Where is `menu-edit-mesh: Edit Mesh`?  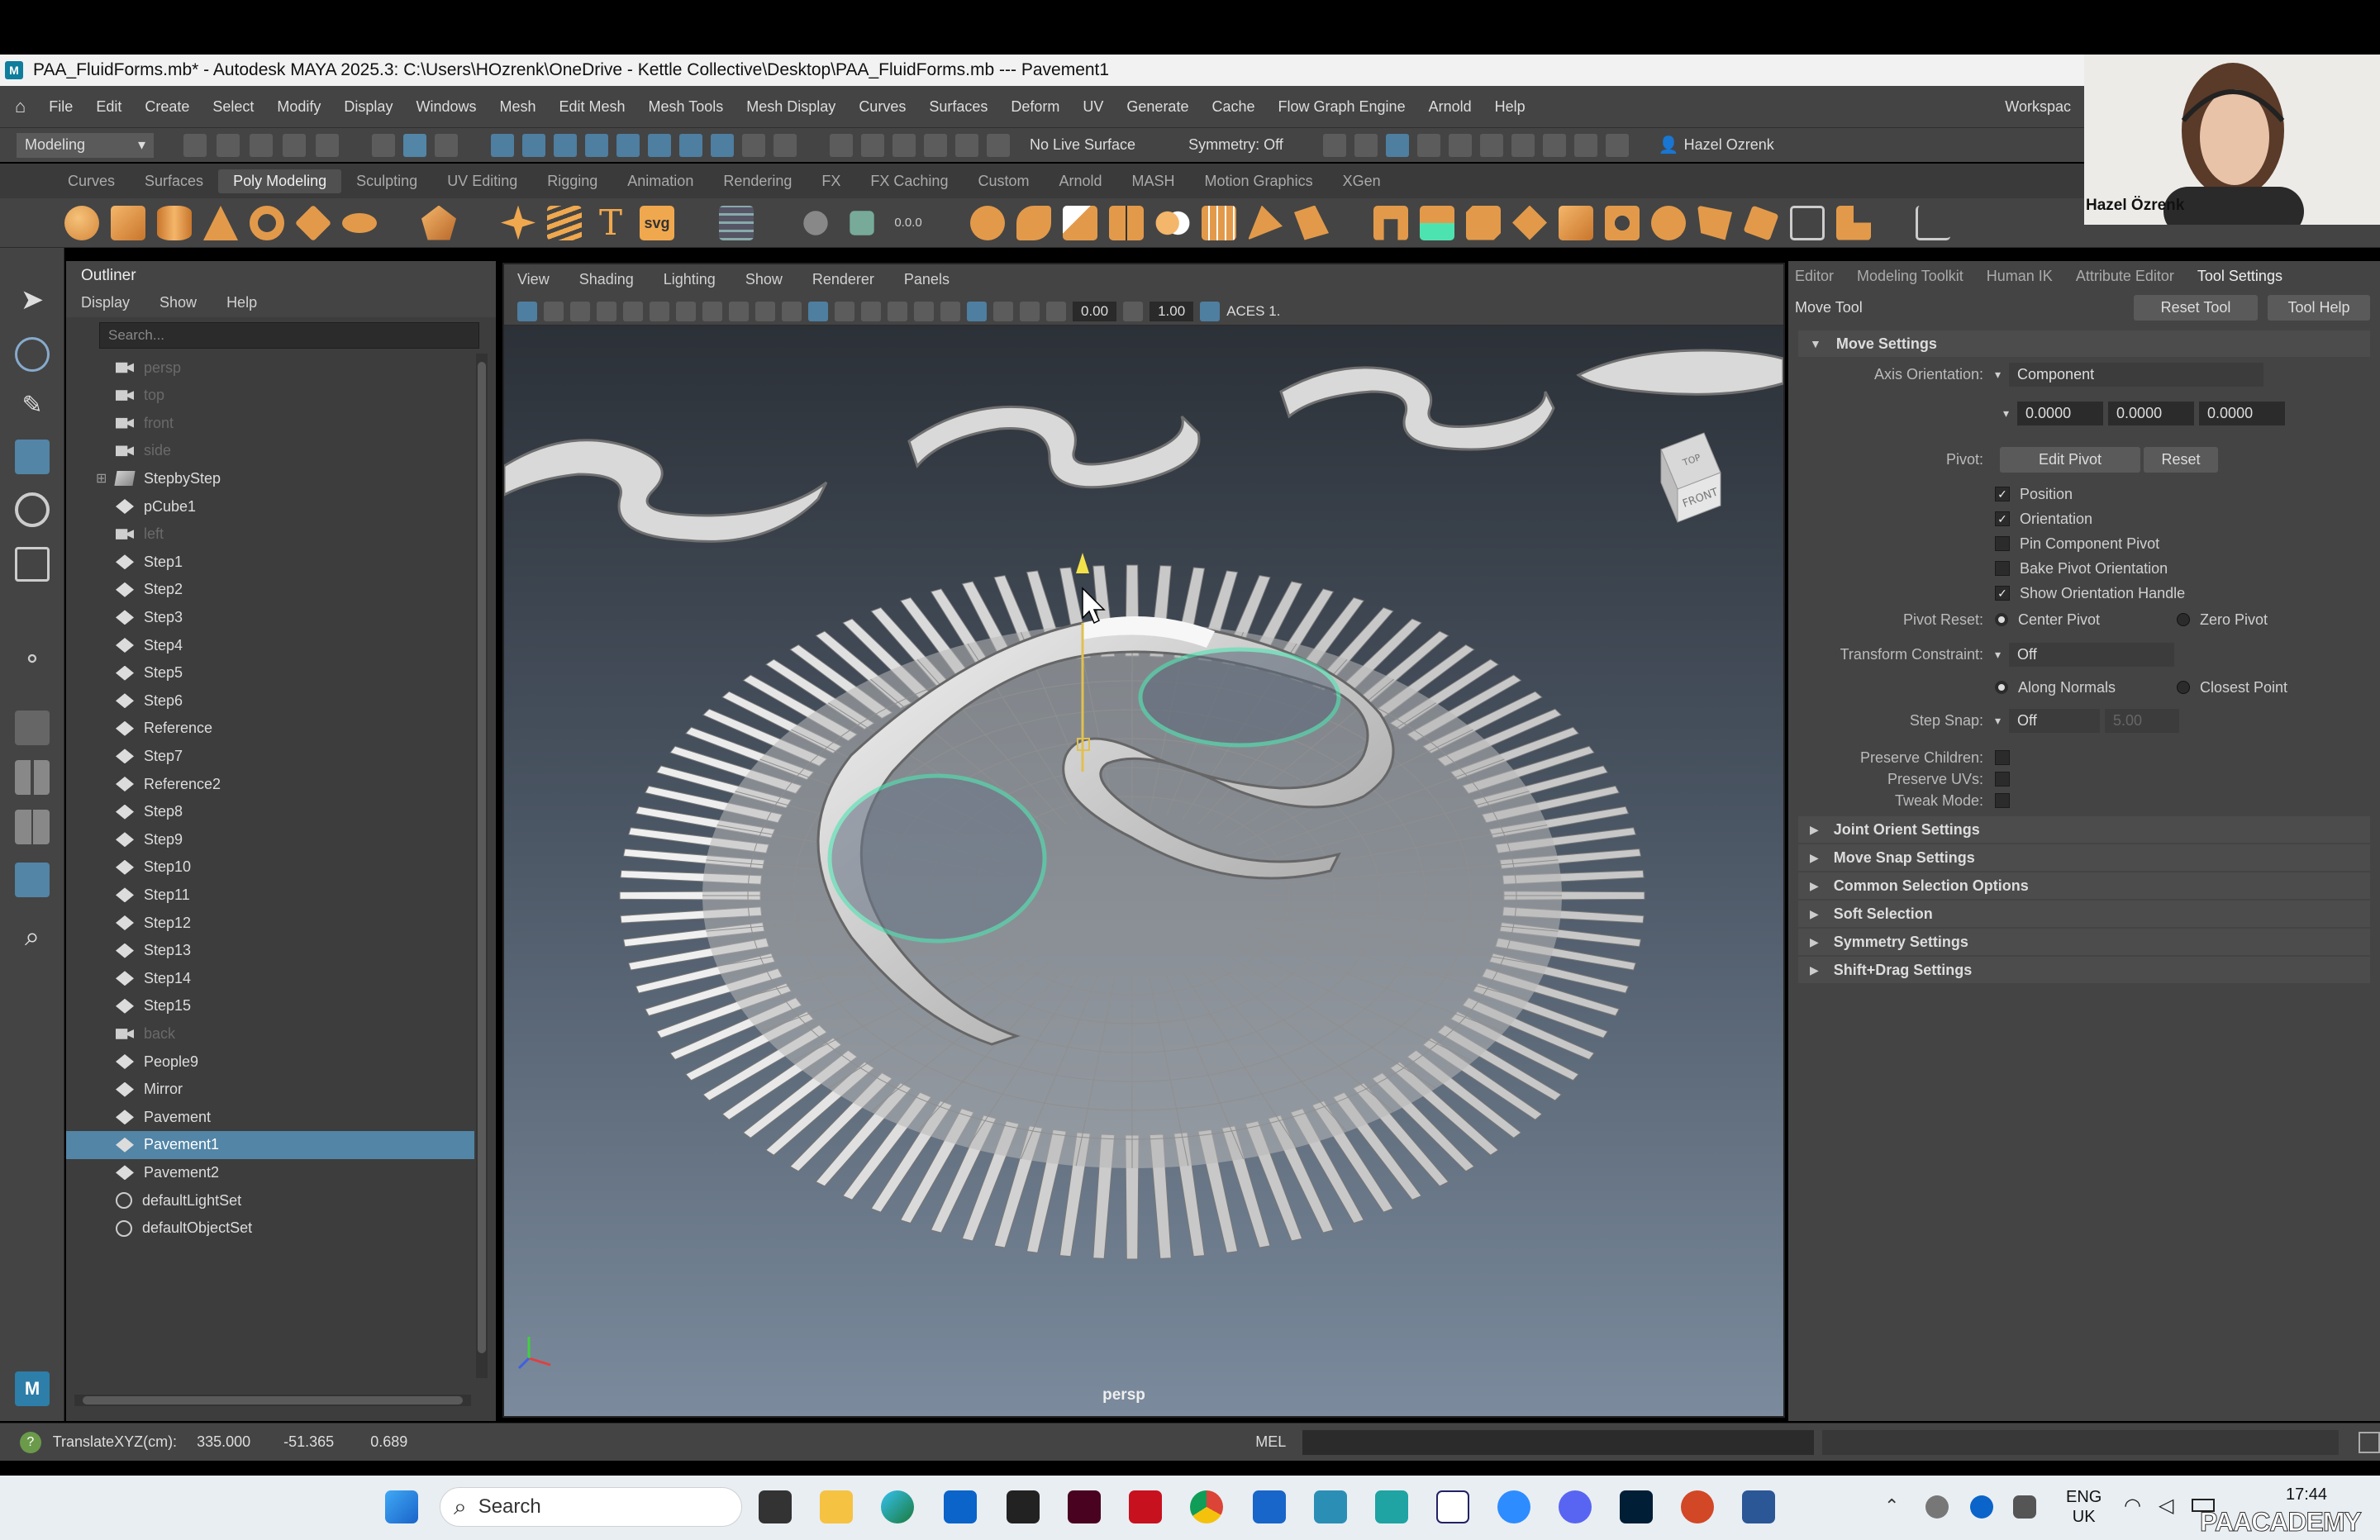
menu-edit-mesh: Edit Mesh is located at coordinates (592, 107).